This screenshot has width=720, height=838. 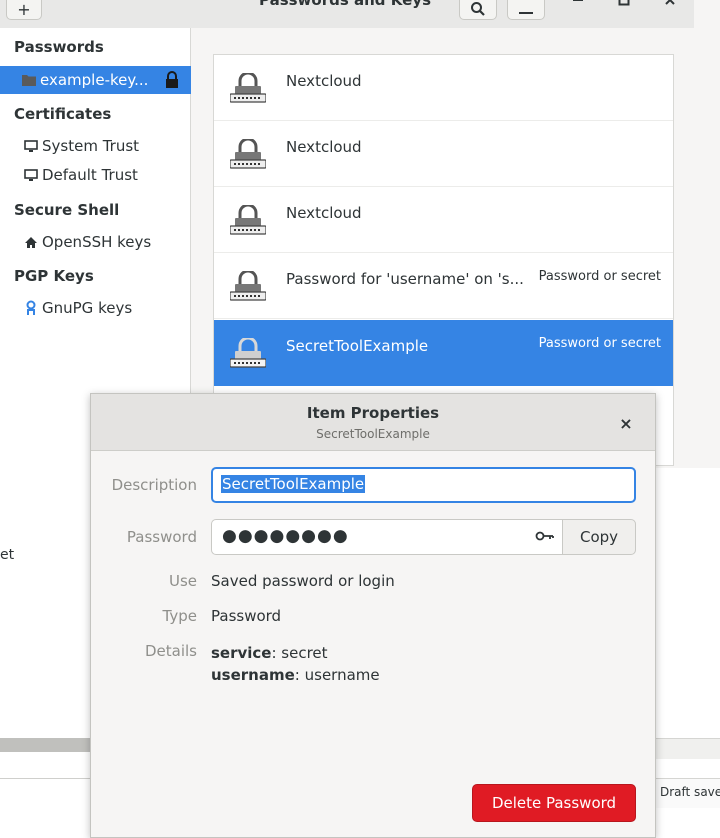 I want to click on dialog-title: Item Properties, so click(x=373, y=413).